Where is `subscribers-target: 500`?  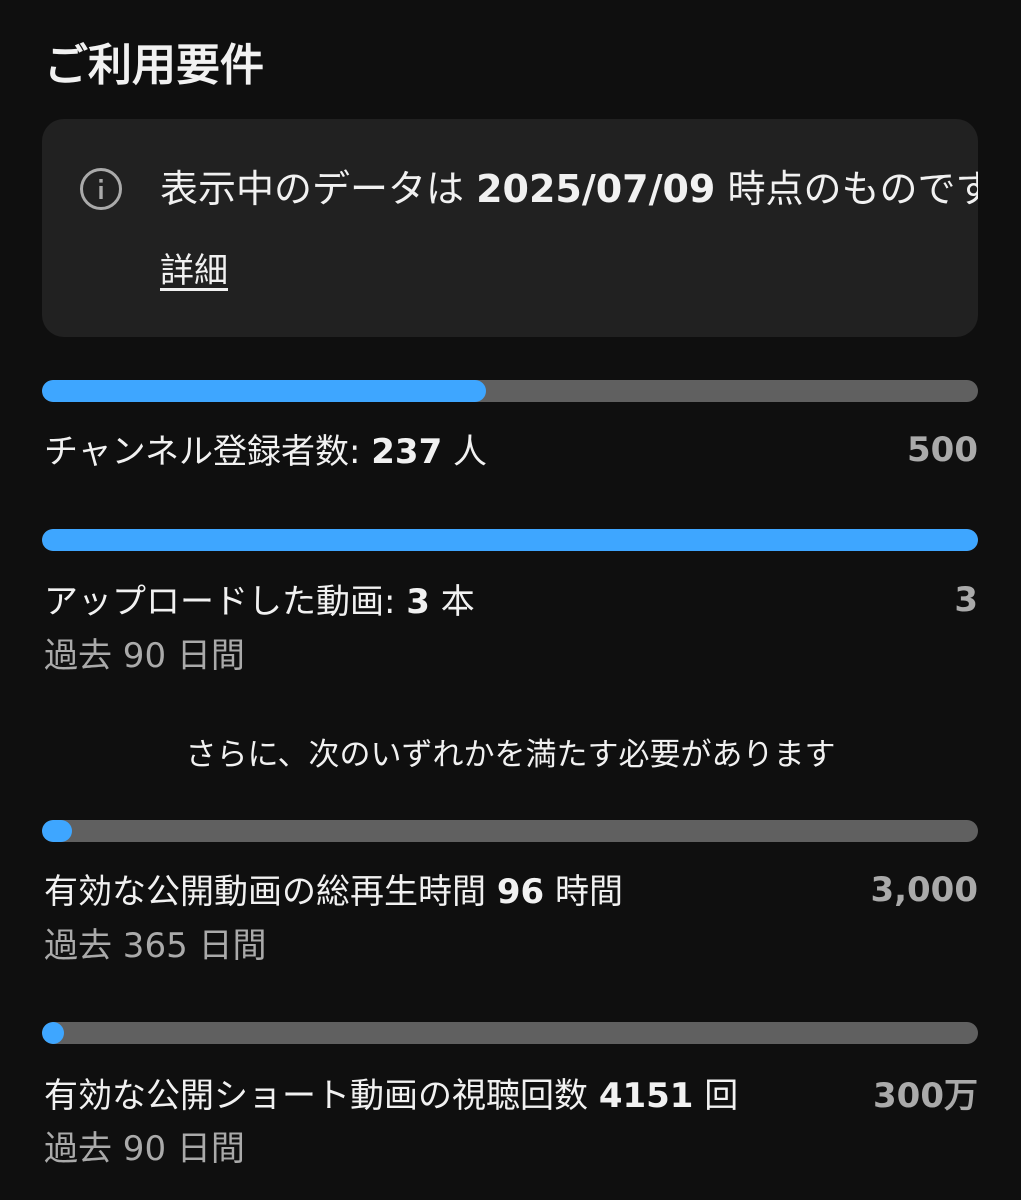
subscribers-target: 500 is located at coordinates (942, 450).